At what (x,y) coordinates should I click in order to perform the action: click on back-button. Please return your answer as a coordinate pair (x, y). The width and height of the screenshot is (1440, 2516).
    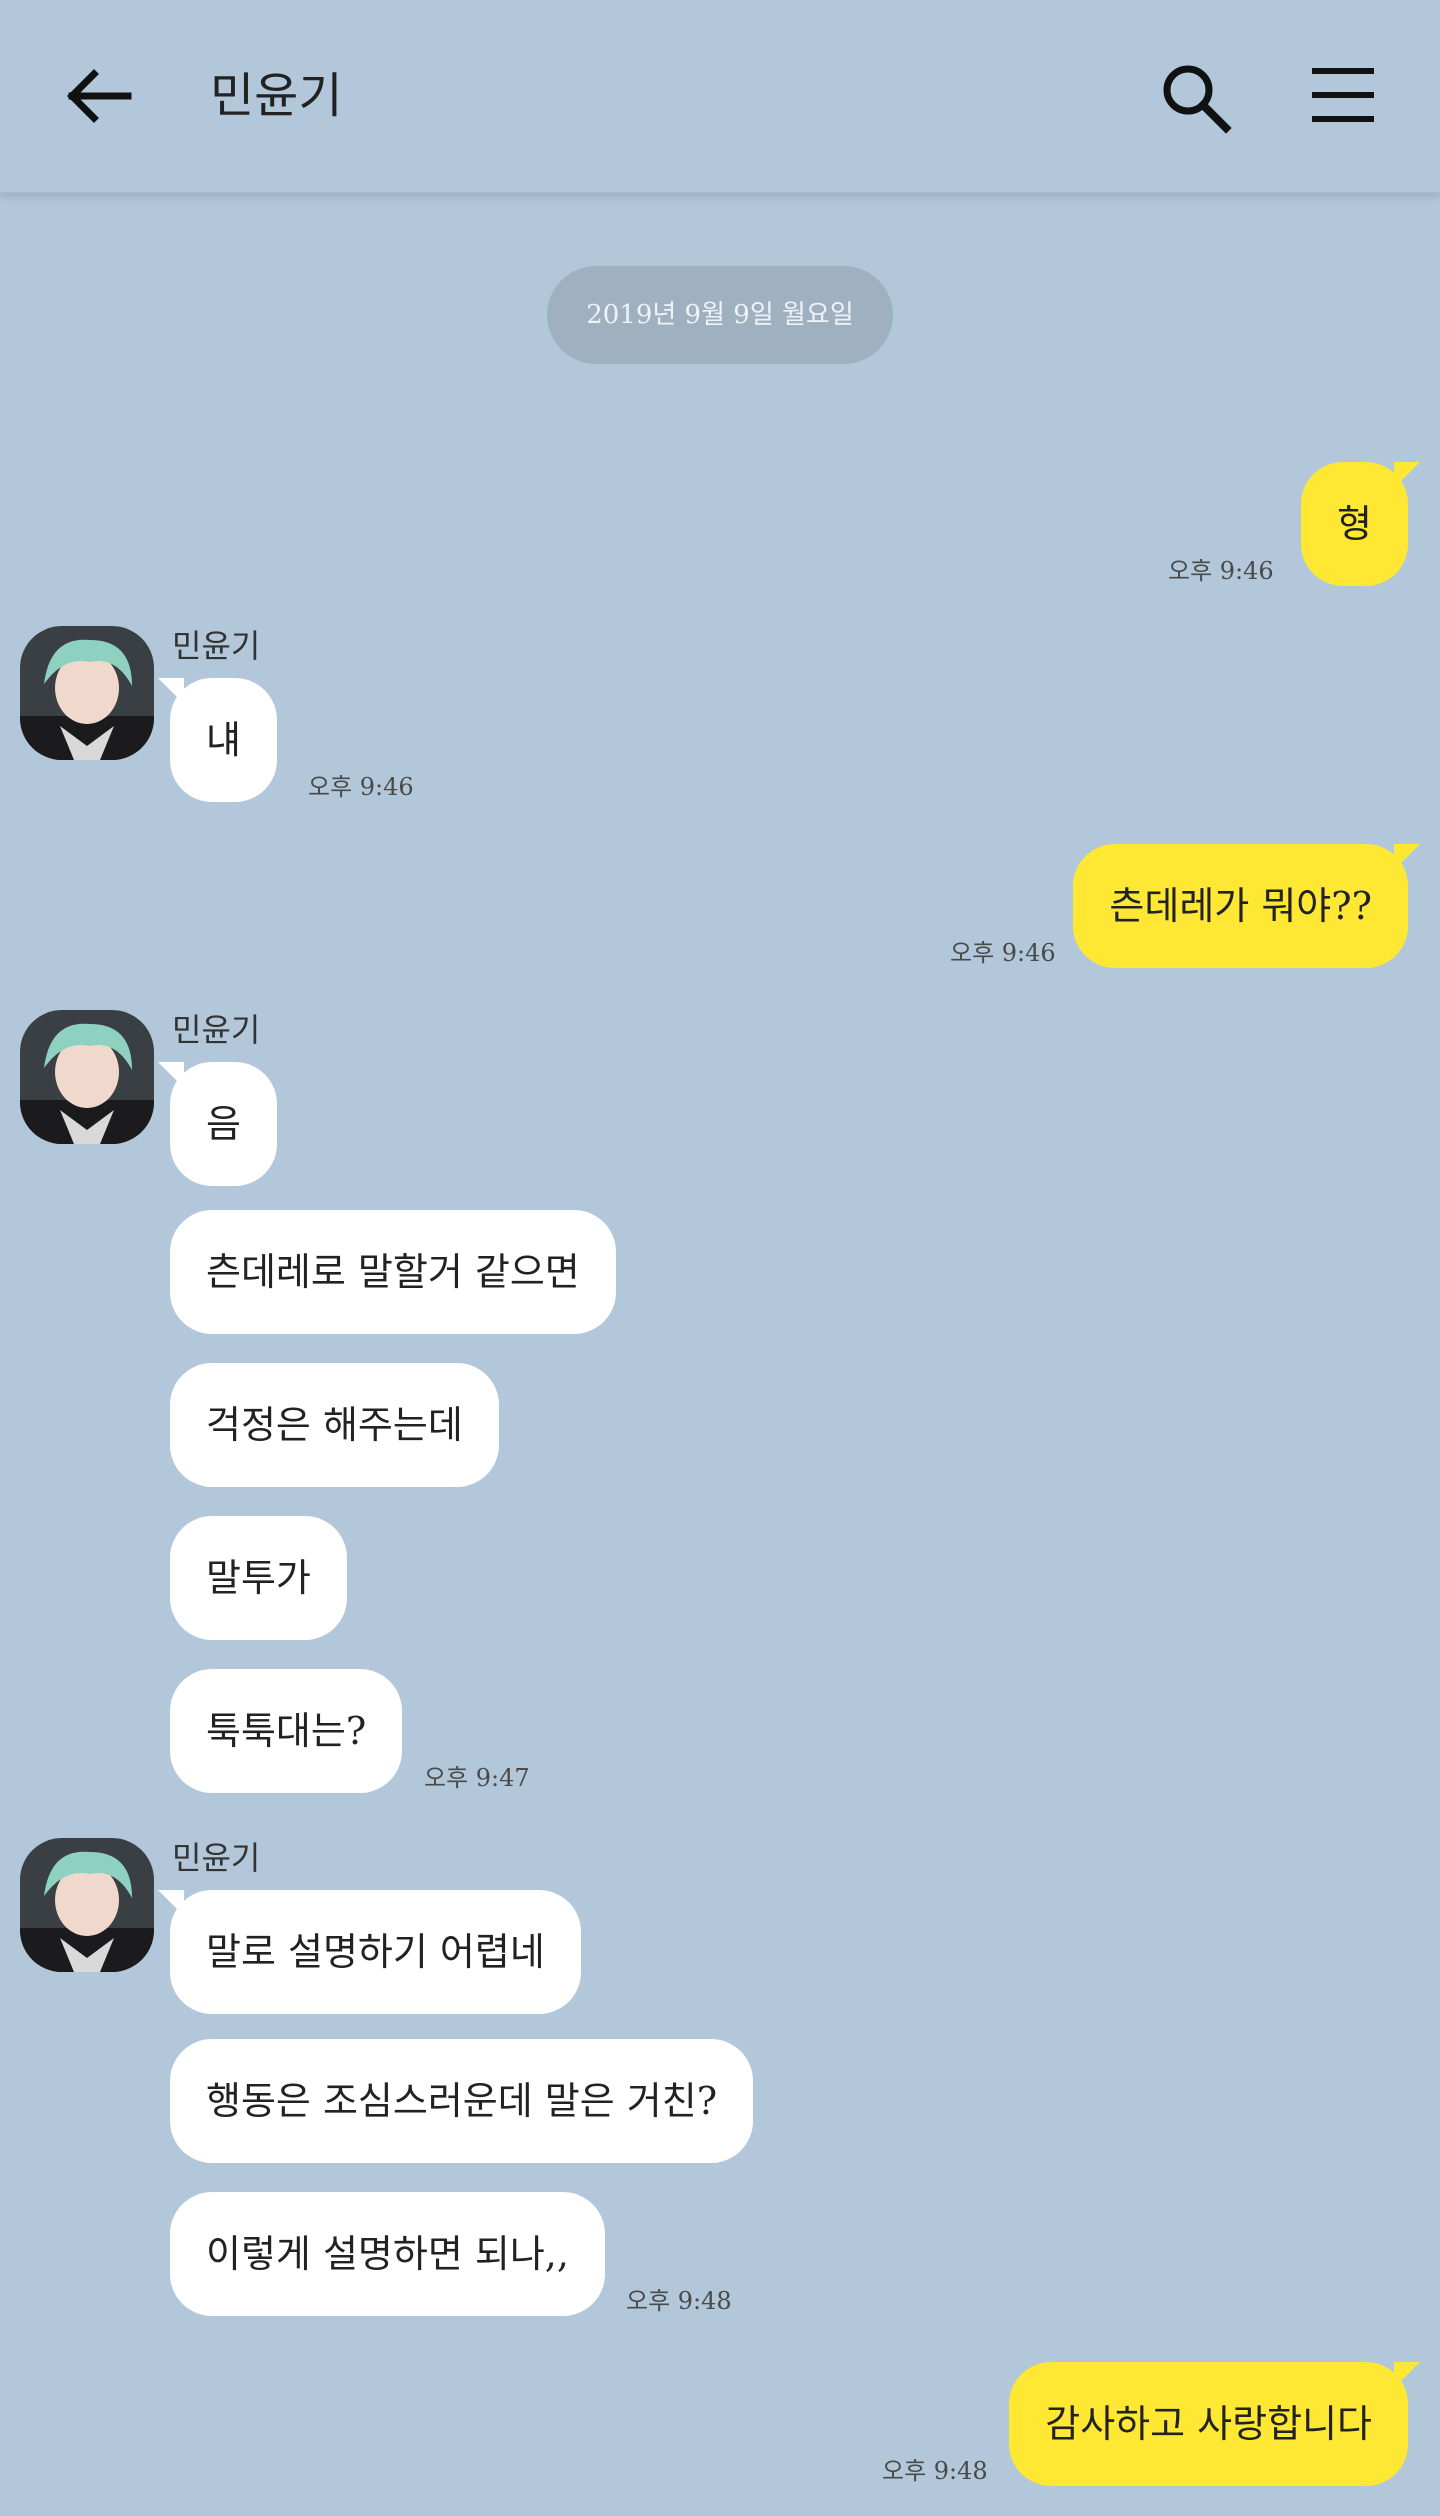
    Looking at the image, I should click on (104, 96).